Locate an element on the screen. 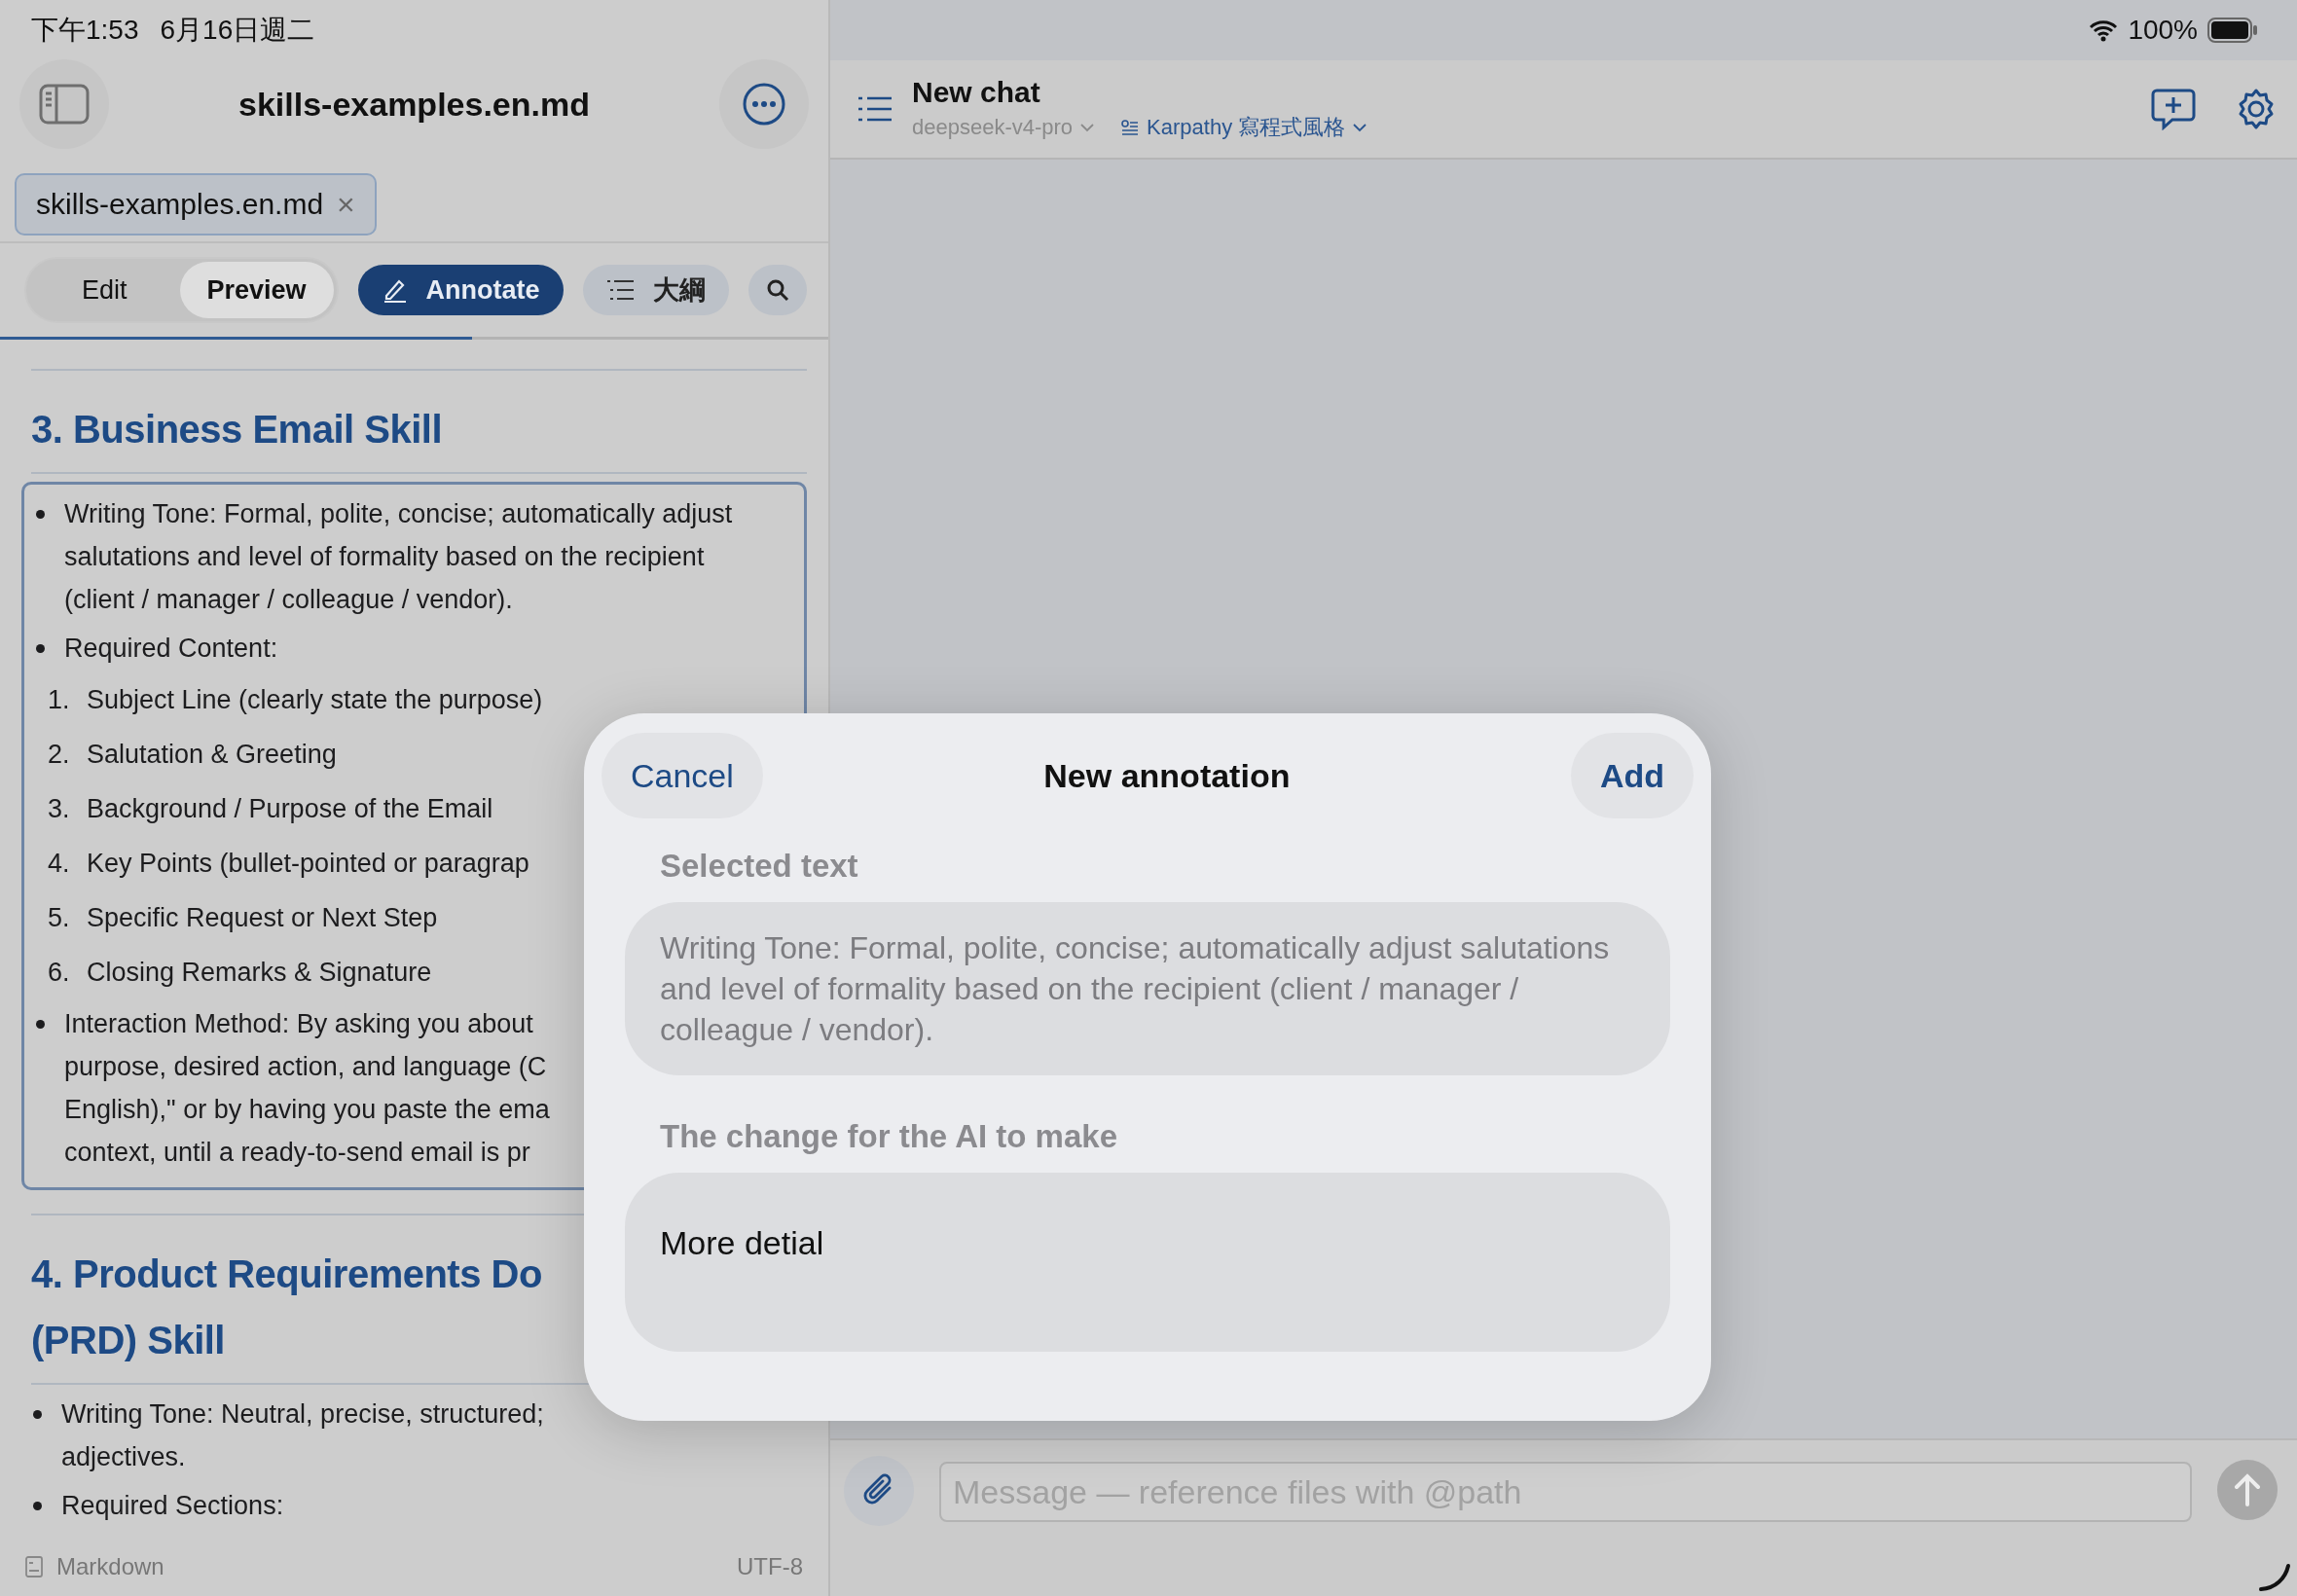  search-button is located at coordinates (777, 290).